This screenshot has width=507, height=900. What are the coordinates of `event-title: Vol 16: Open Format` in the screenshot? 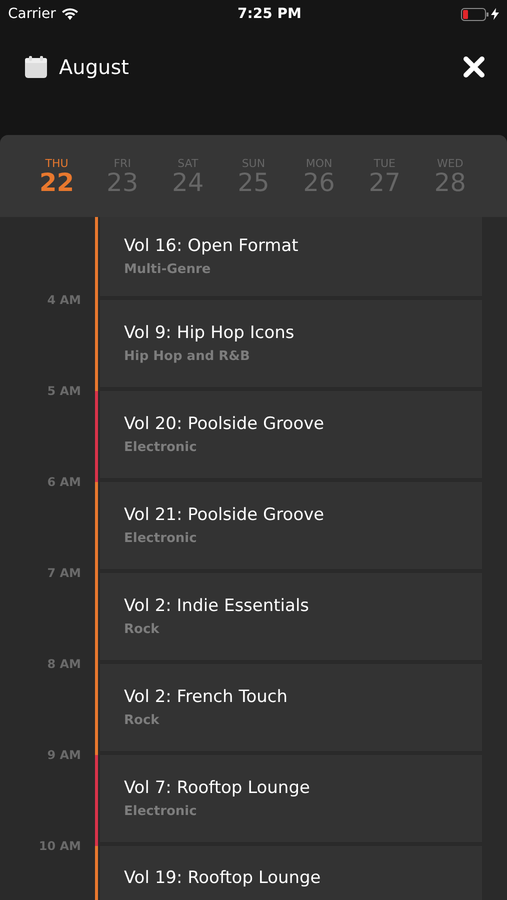 It's located at (212, 246).